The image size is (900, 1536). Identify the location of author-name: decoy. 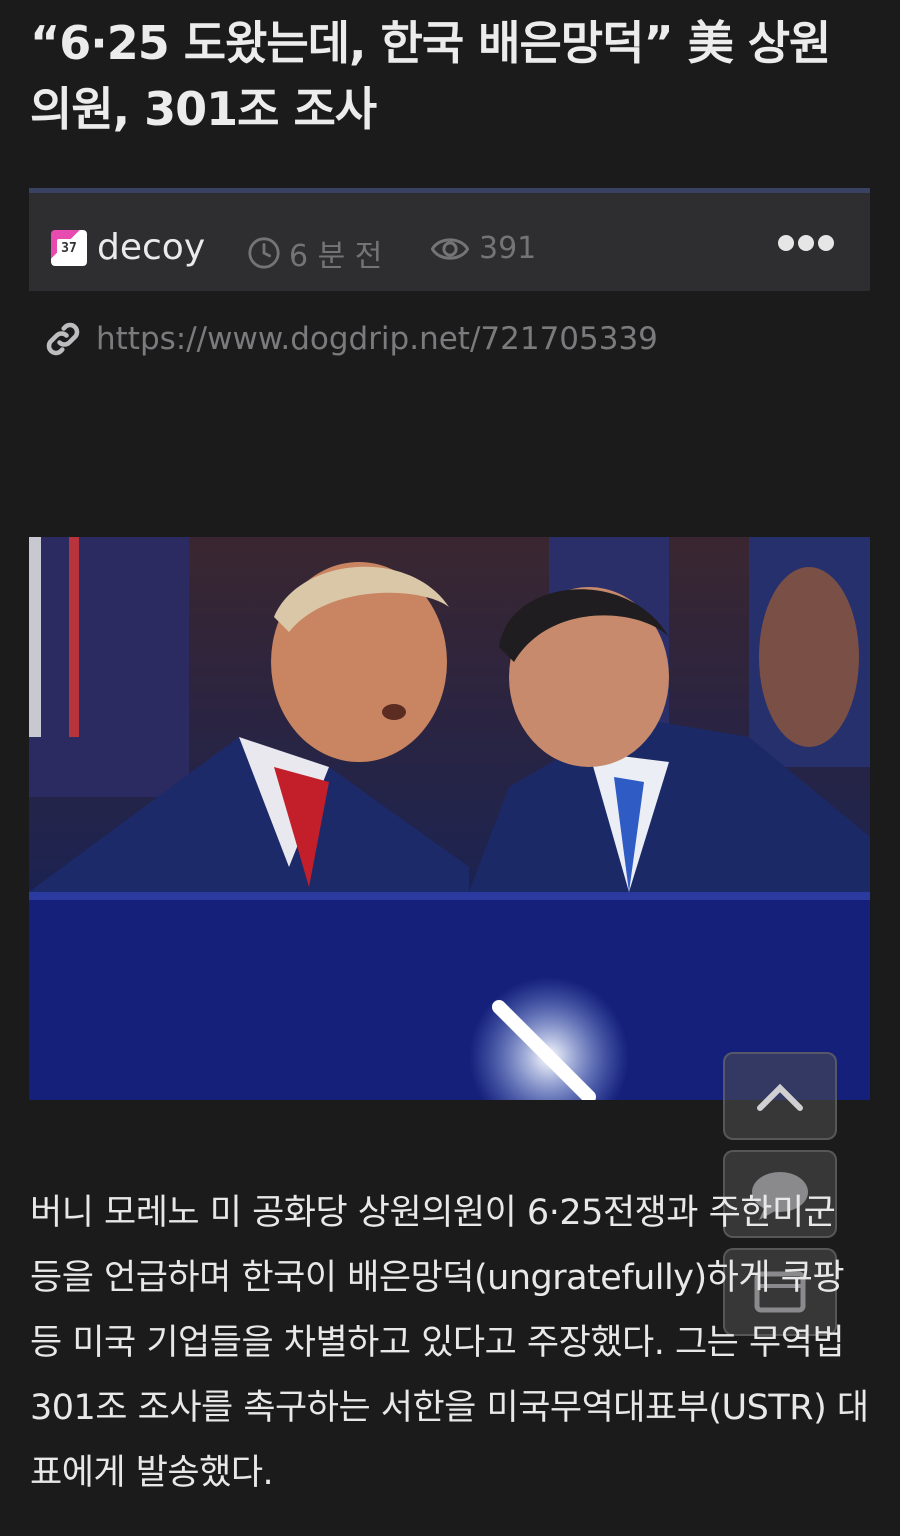
(151, 247).